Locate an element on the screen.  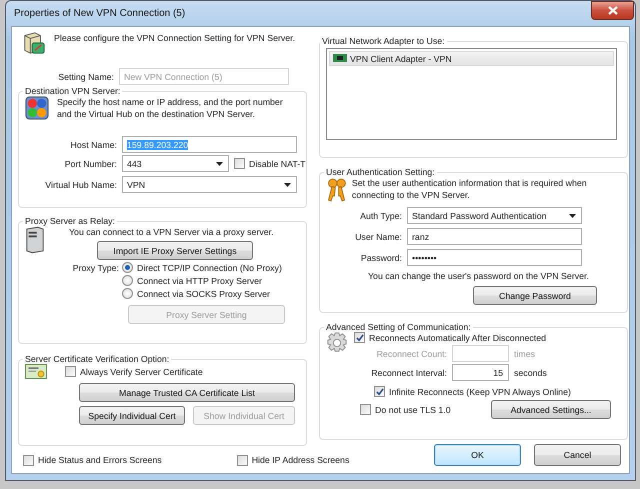
close-button is located at coordinates (612, 10).